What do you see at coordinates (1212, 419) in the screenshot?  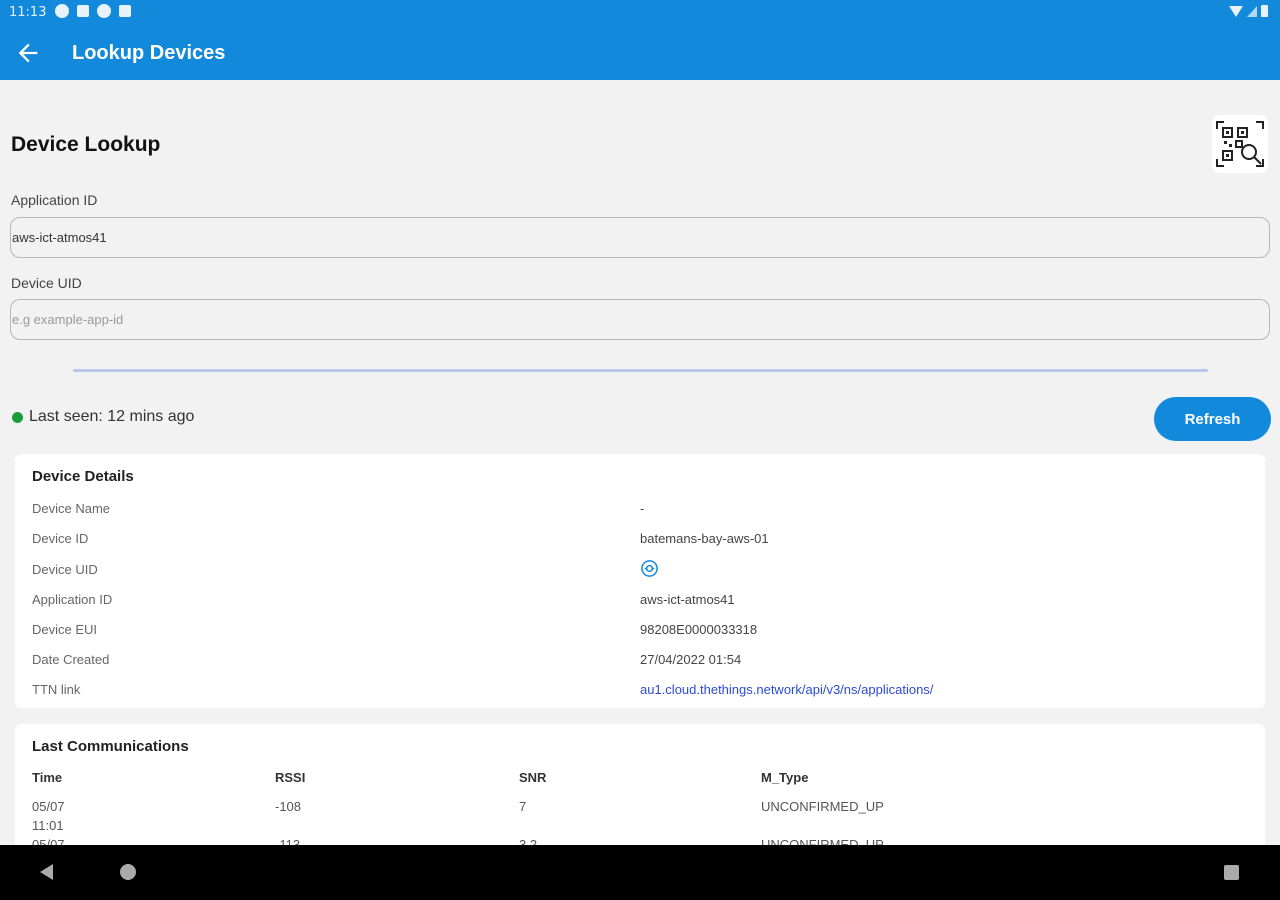 I see `refresh-button: Refresh` at bounding box center [1212, 419].